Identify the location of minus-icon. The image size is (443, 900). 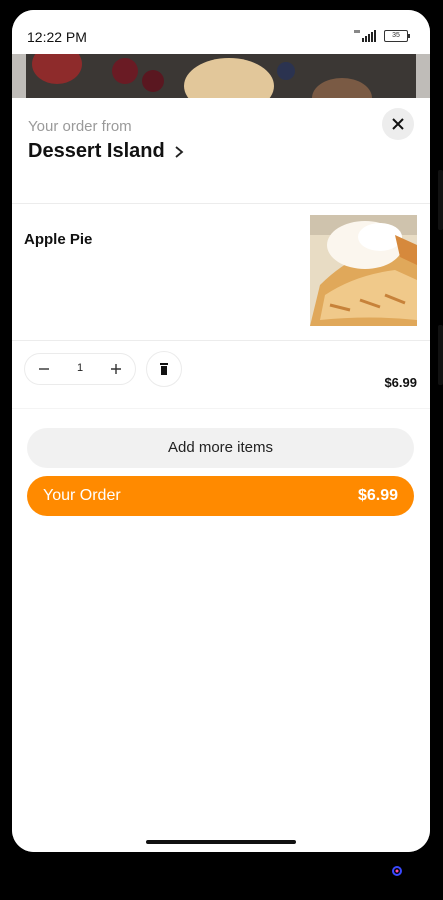
(44, 369).